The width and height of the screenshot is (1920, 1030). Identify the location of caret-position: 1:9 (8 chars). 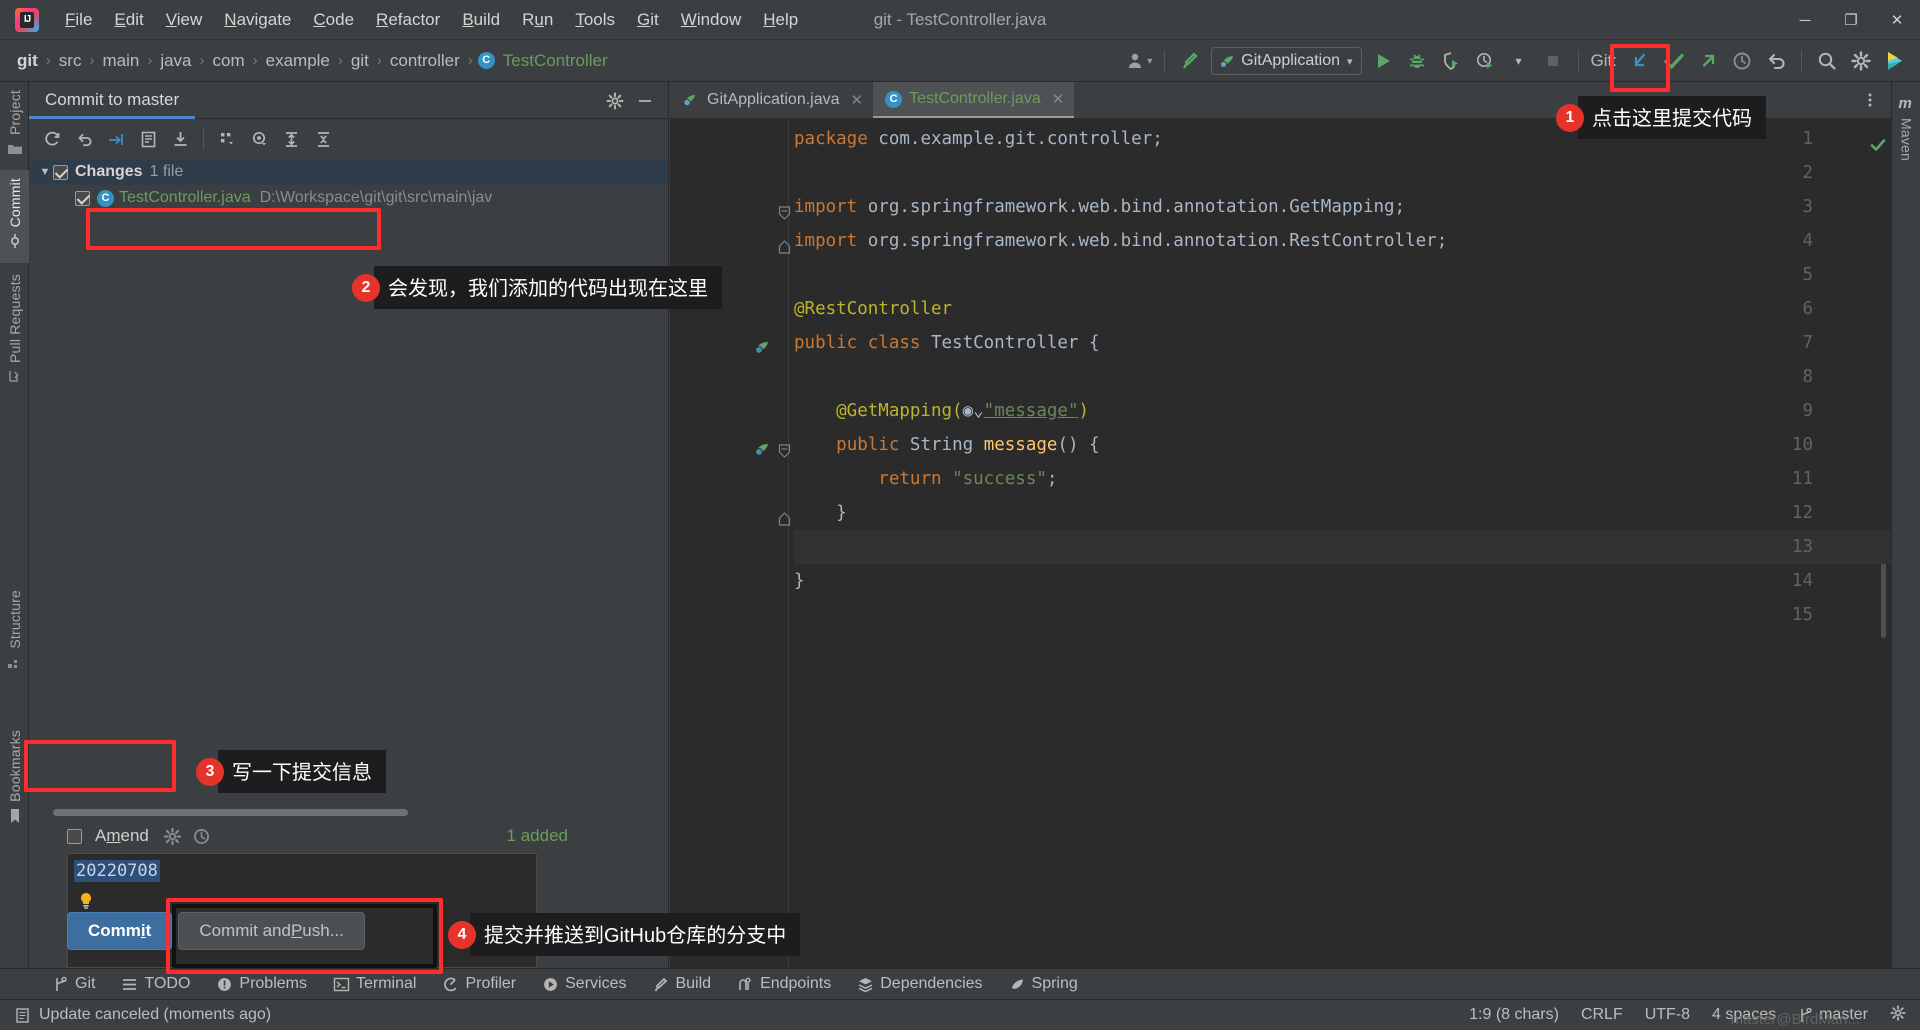
(1514, 1015).